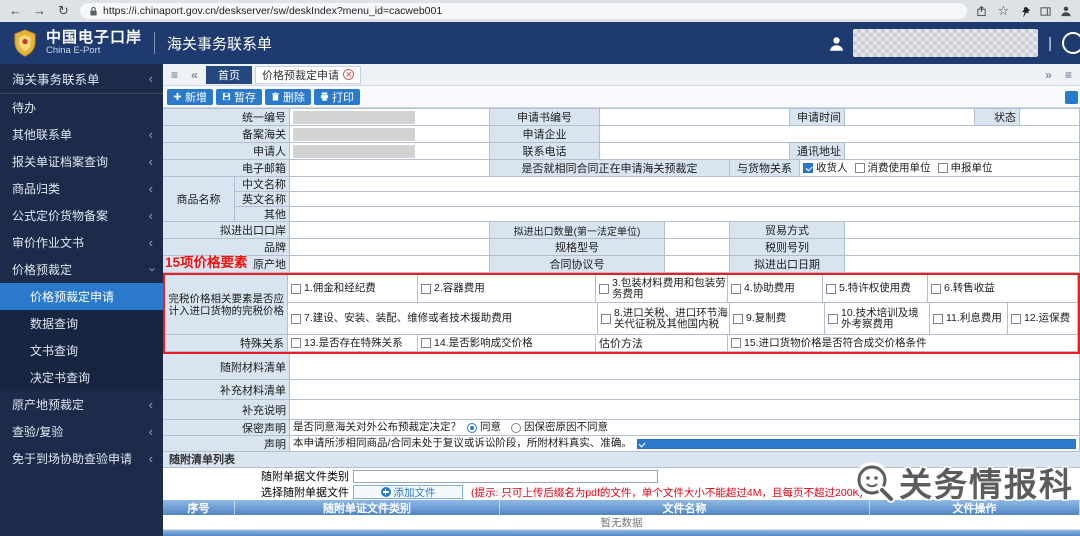 Image resolution: width=1080 pixels, height=536 pixels. What do you see at coordinates (426, 343) in the screenshot?
I see `factor-14-checkbox` at bounding box center [426, 343].